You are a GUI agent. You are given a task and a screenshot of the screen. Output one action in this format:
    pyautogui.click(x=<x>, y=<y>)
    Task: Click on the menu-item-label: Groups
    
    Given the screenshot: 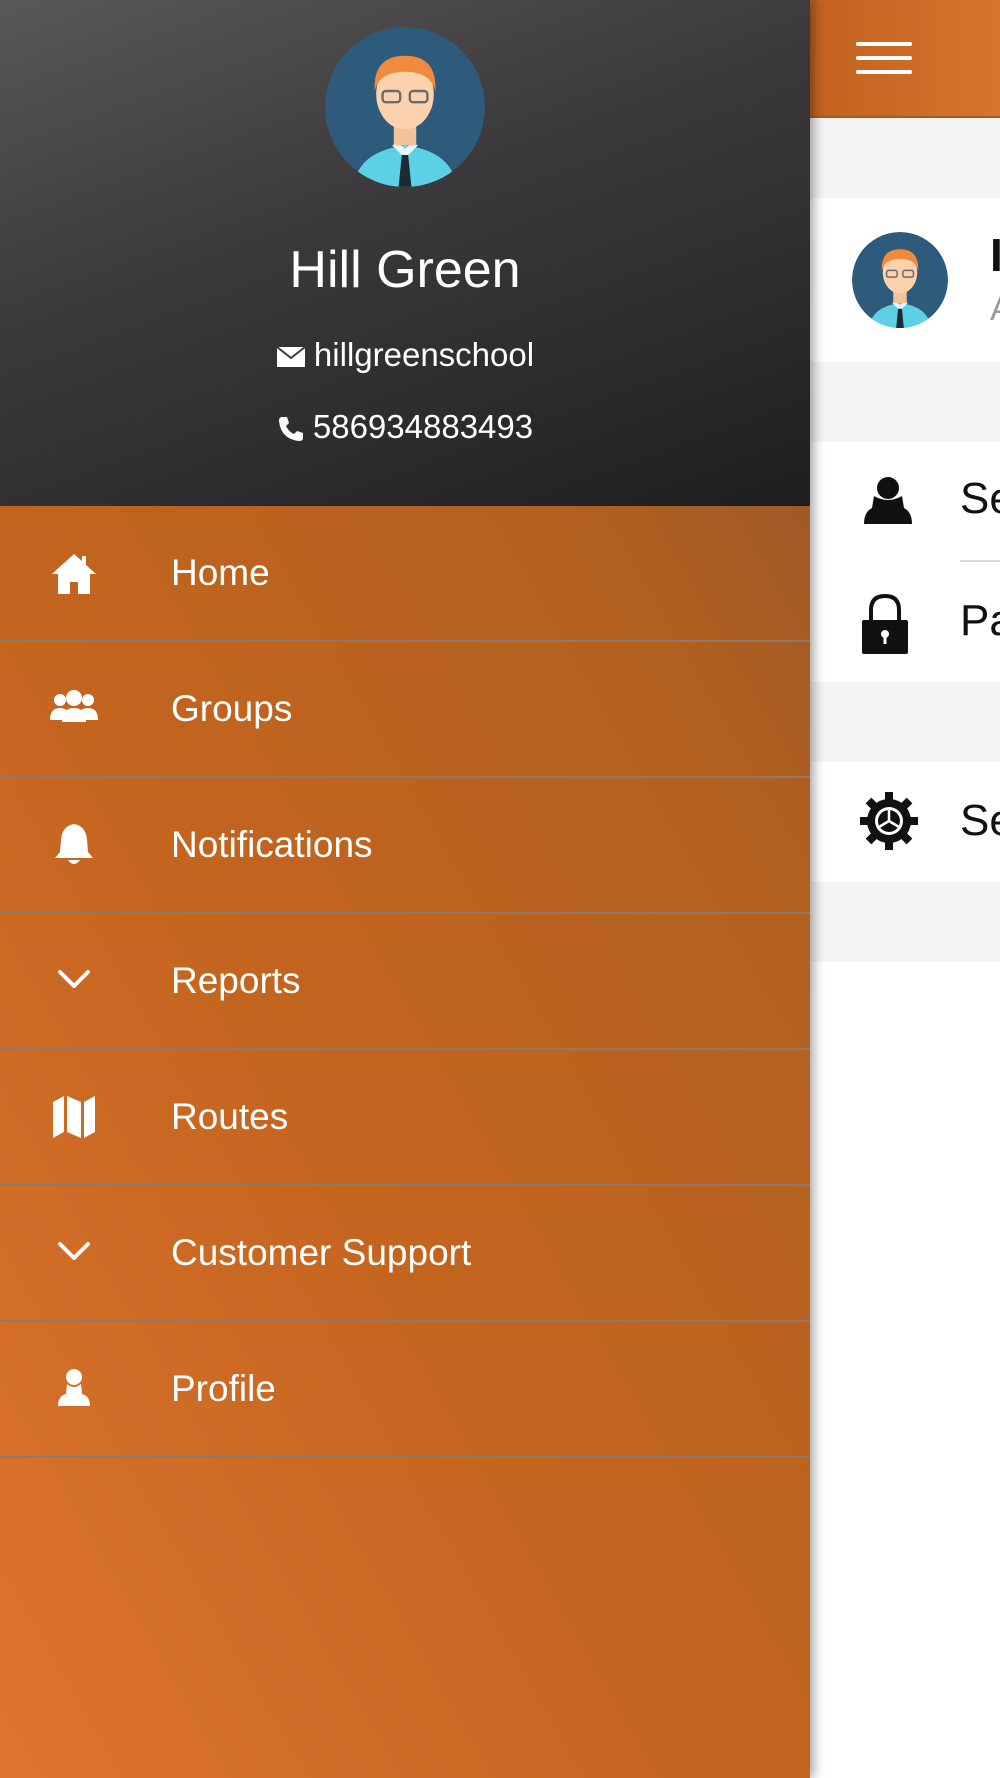 What is the action you would take?
    pyautogui.click(x=232, y=708)
    